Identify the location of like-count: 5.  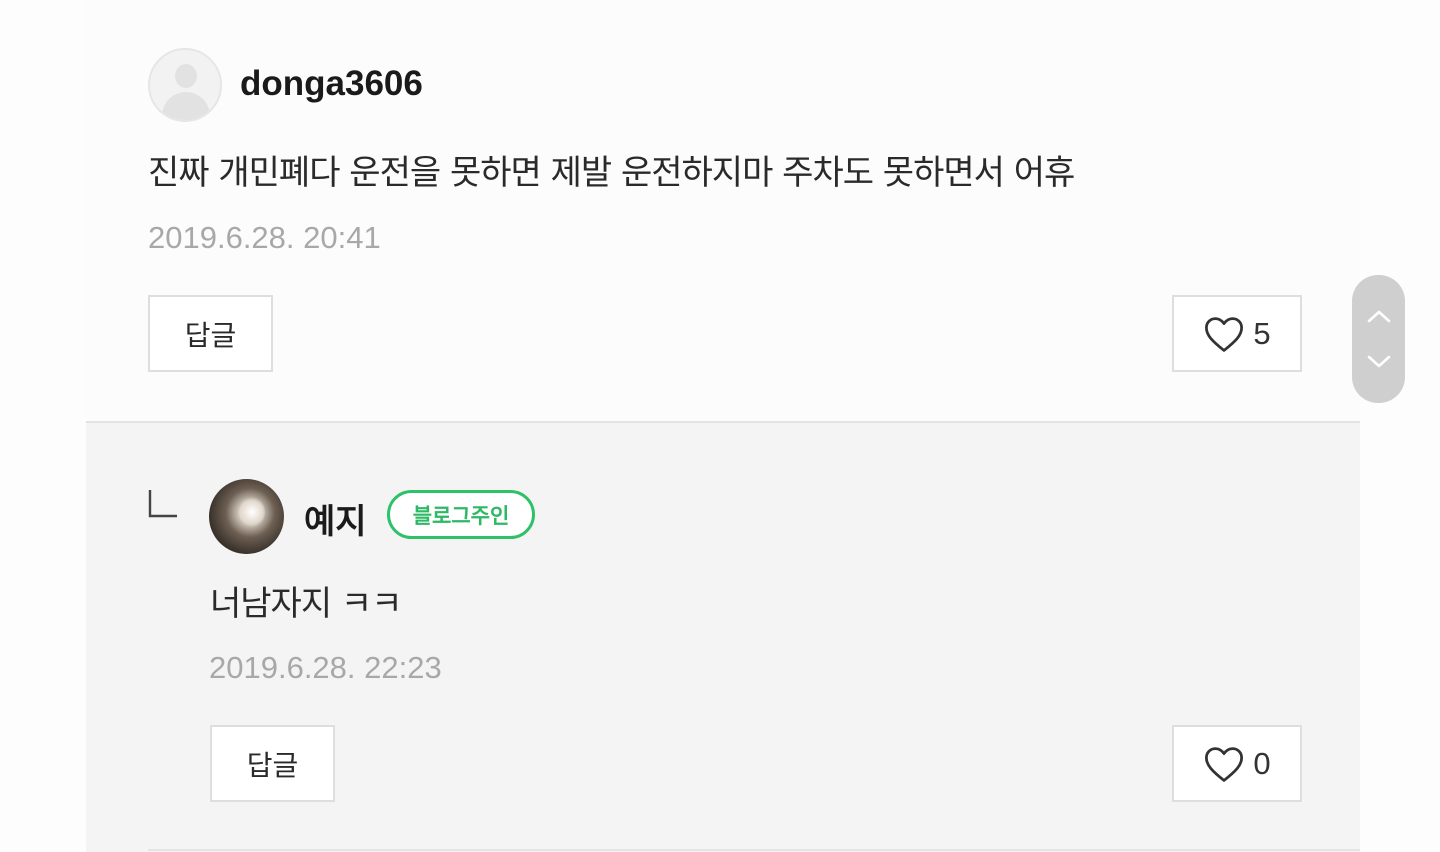
(1262, 333).